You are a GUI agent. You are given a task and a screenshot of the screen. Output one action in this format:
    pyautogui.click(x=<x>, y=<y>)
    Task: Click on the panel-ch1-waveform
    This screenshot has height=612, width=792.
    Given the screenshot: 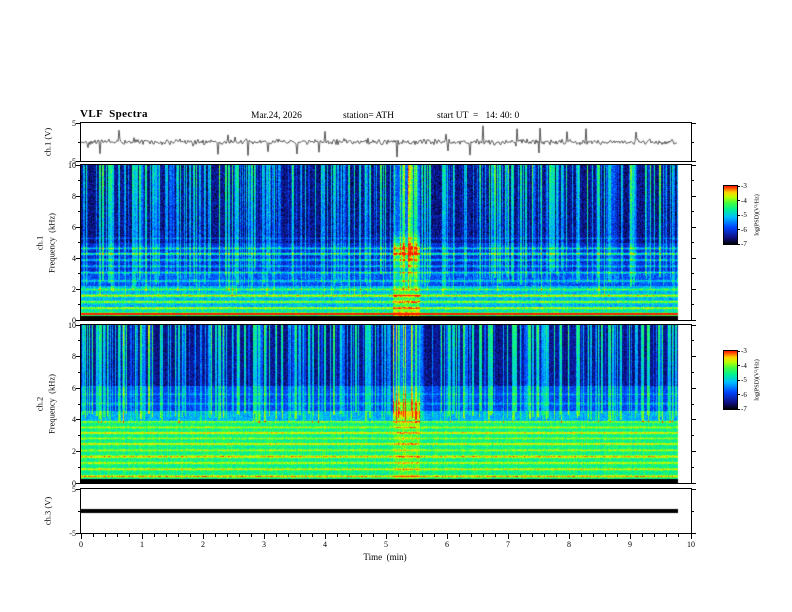 What is the action you would take?
    pyautogui.click(x=386, y=142)
    